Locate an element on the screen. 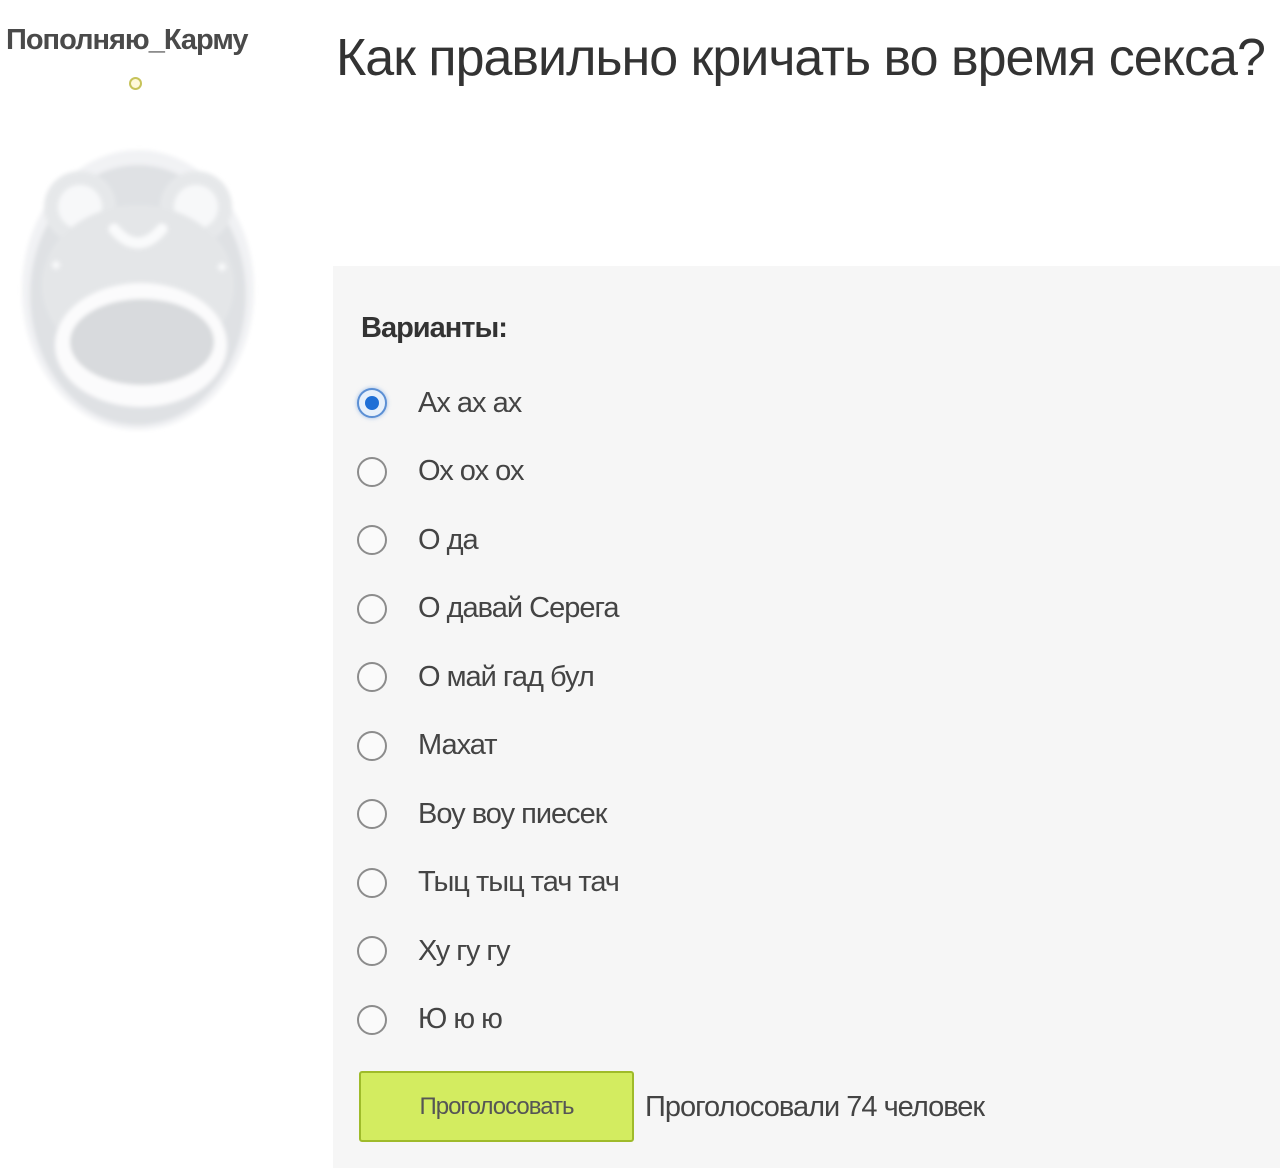 This screenshot has width=1280, height=1168. poll-option: Воу воу пиесек is located at coordinates (488, 814).